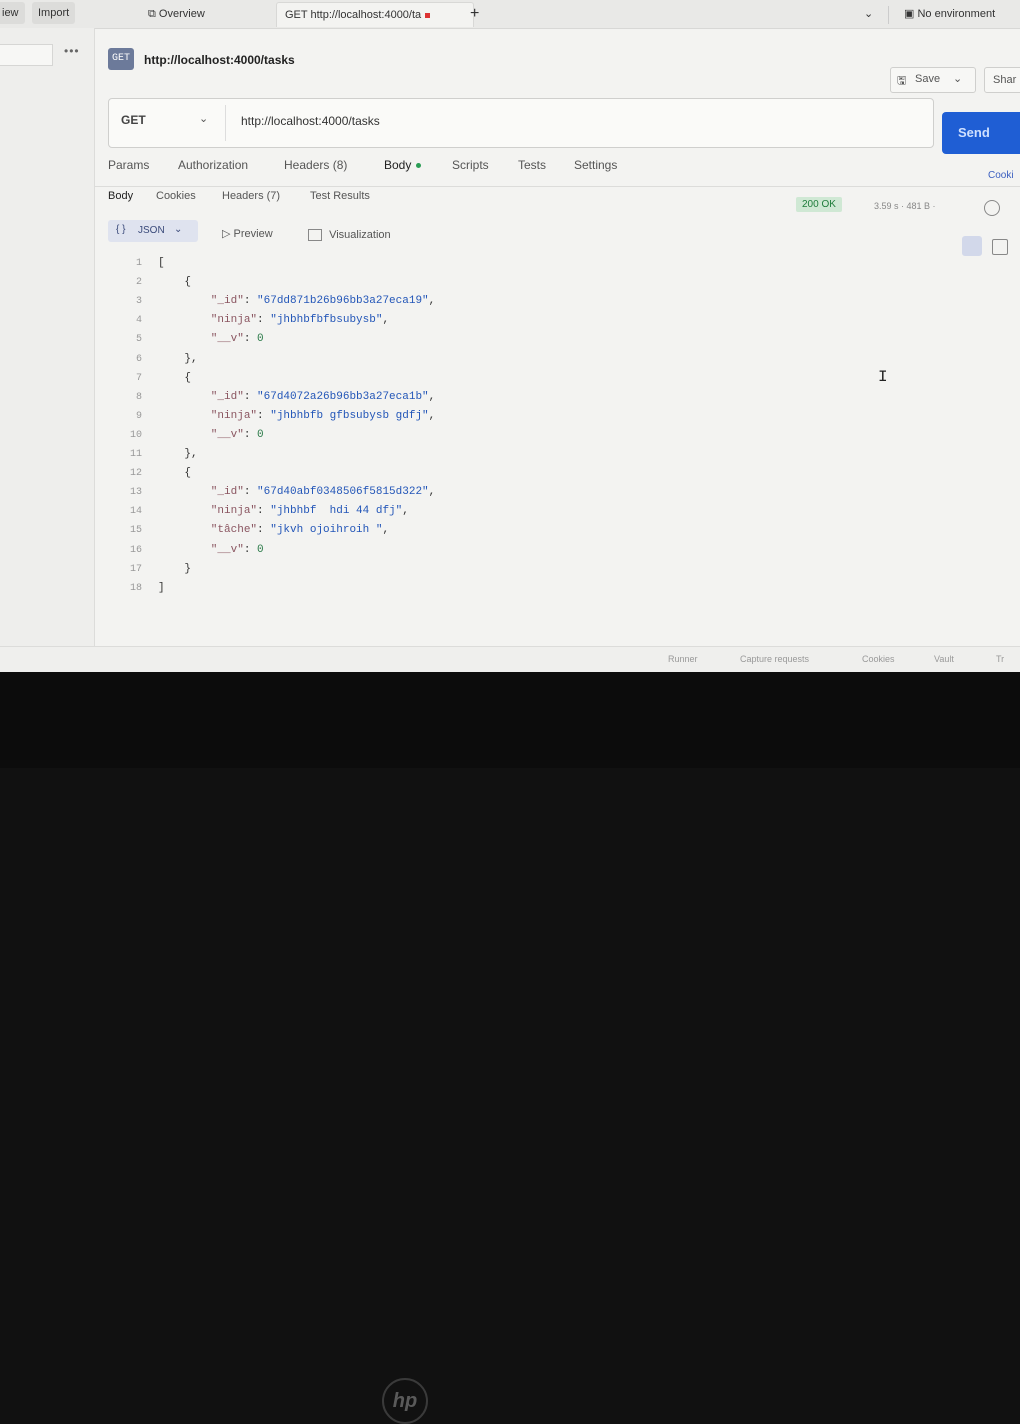 Image resolution: width=1020 pixels, height=1424 pixels. Describe the element at coordinates (12, 13) in the screenshot. I see `new-button: iew` at that location.